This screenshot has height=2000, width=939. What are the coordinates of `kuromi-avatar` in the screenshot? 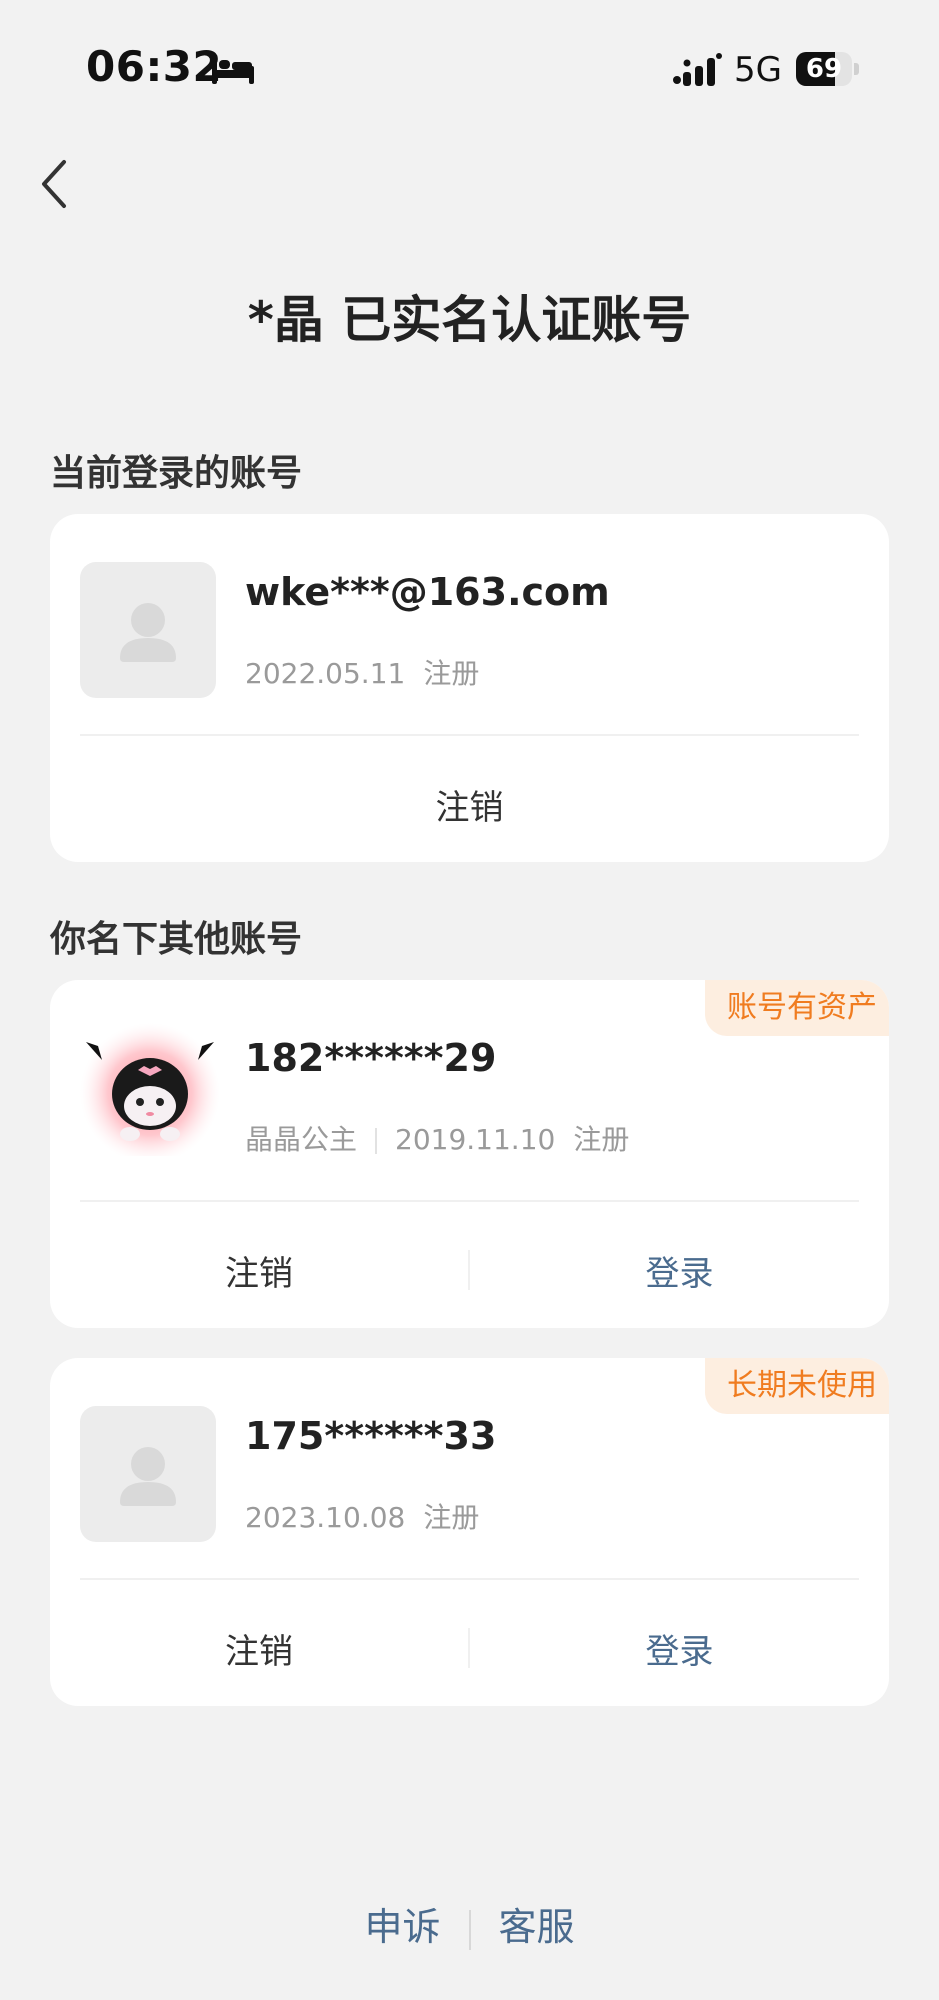 It's located at (150, 1086).